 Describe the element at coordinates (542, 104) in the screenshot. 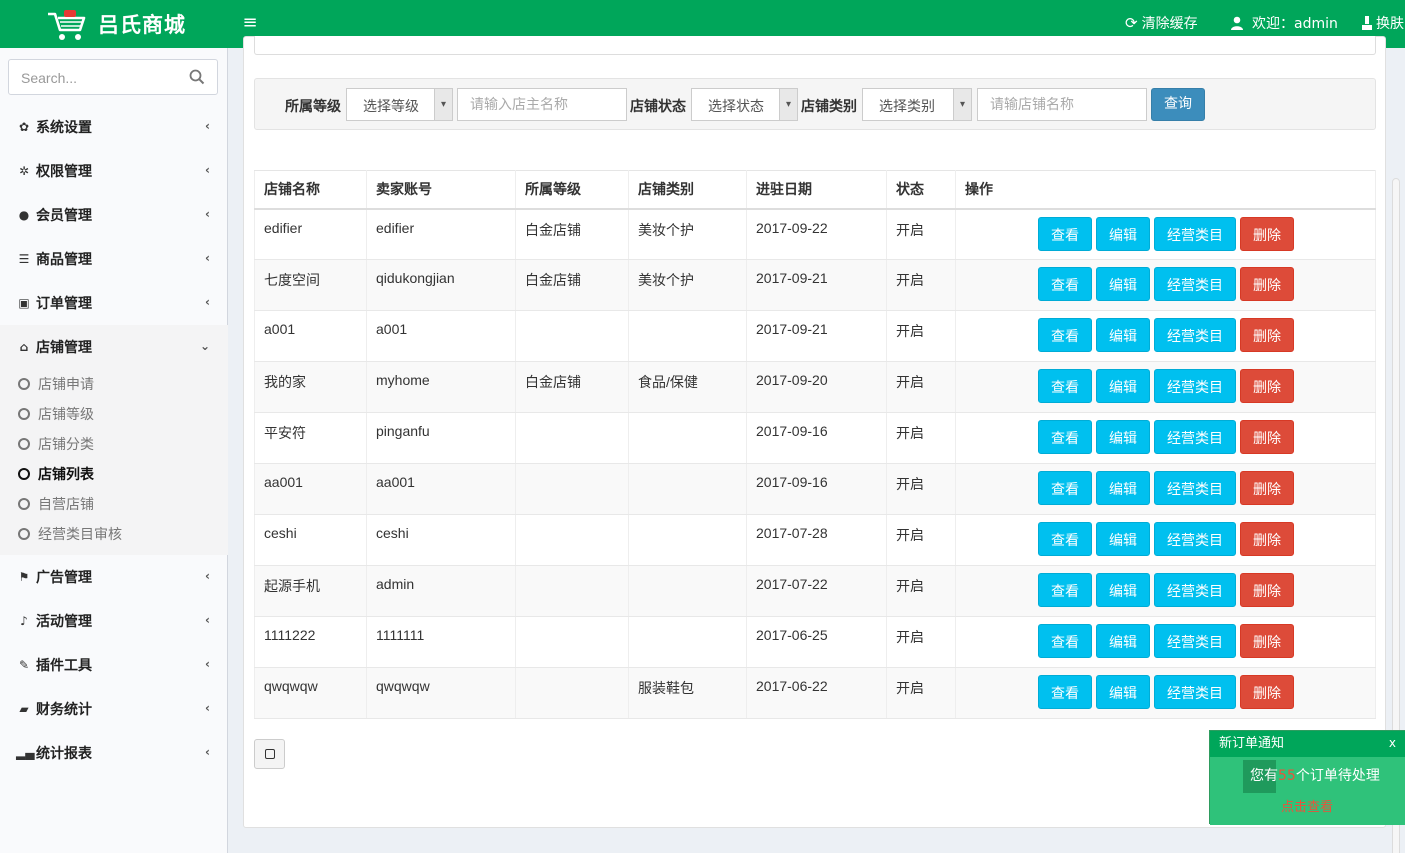

I see `owner-name-input: 请输入店主名称` at that location.